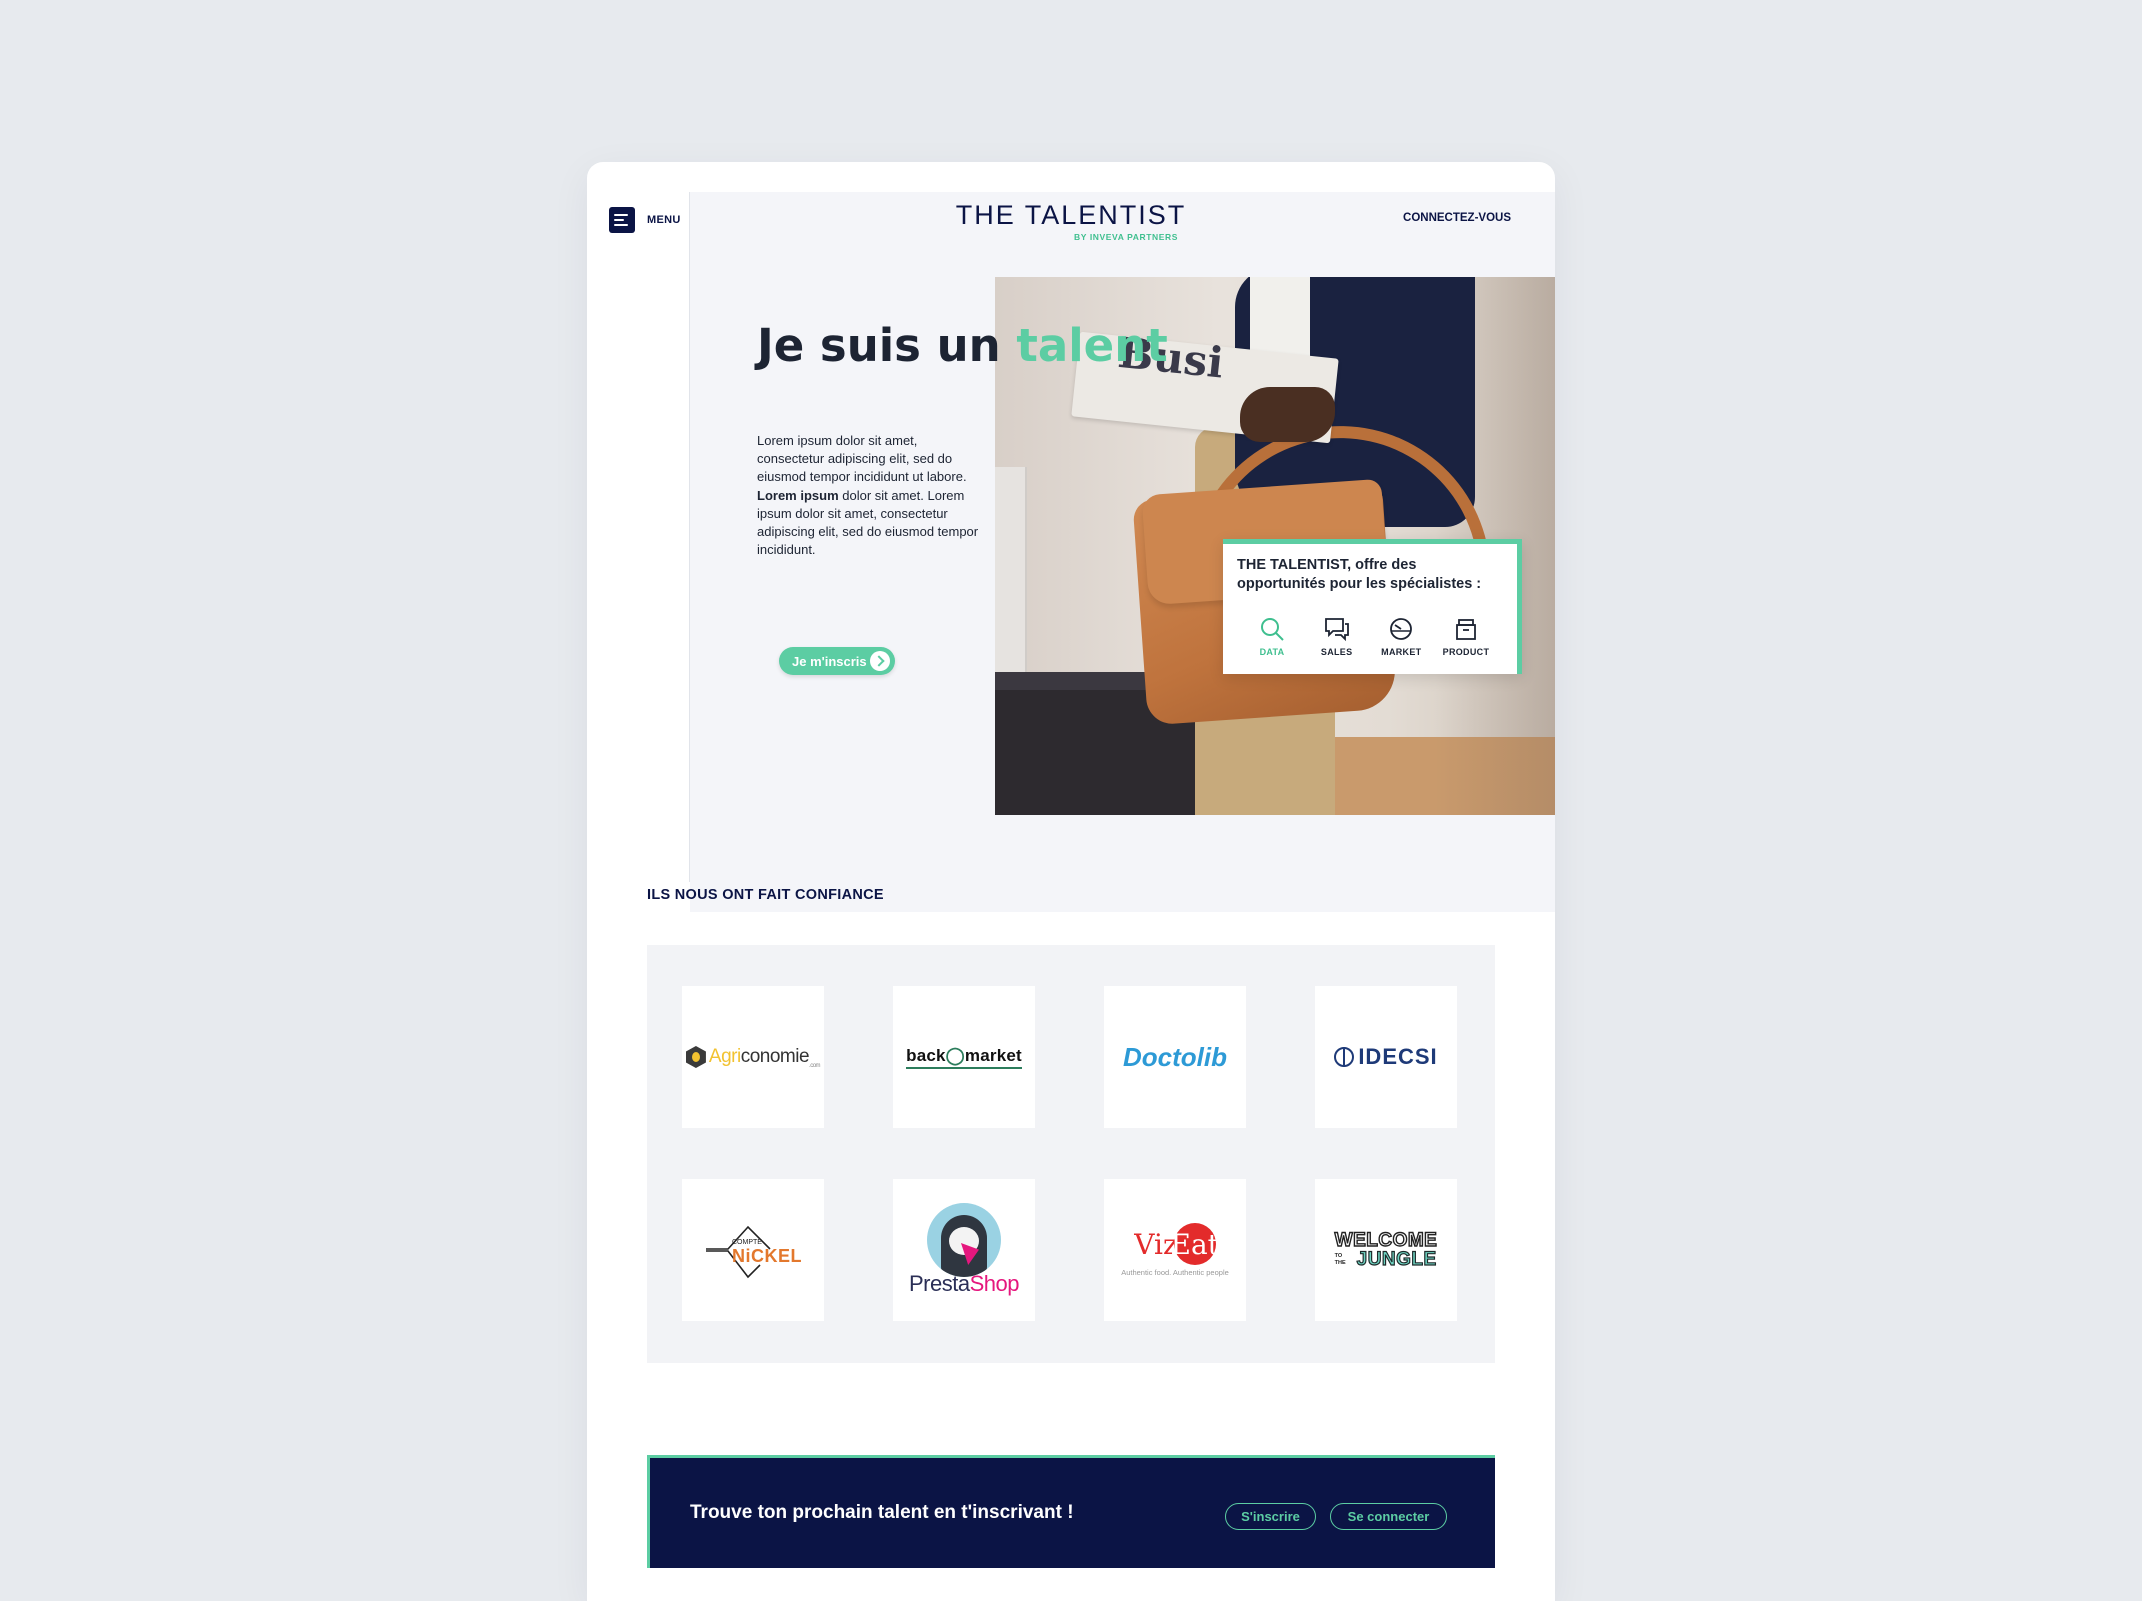 Image resolution: width=2142 pixels, height=1601 pixels. Describe the element at coordinates (1466, 629) in the screenshot. I see `box-icon` at that location.